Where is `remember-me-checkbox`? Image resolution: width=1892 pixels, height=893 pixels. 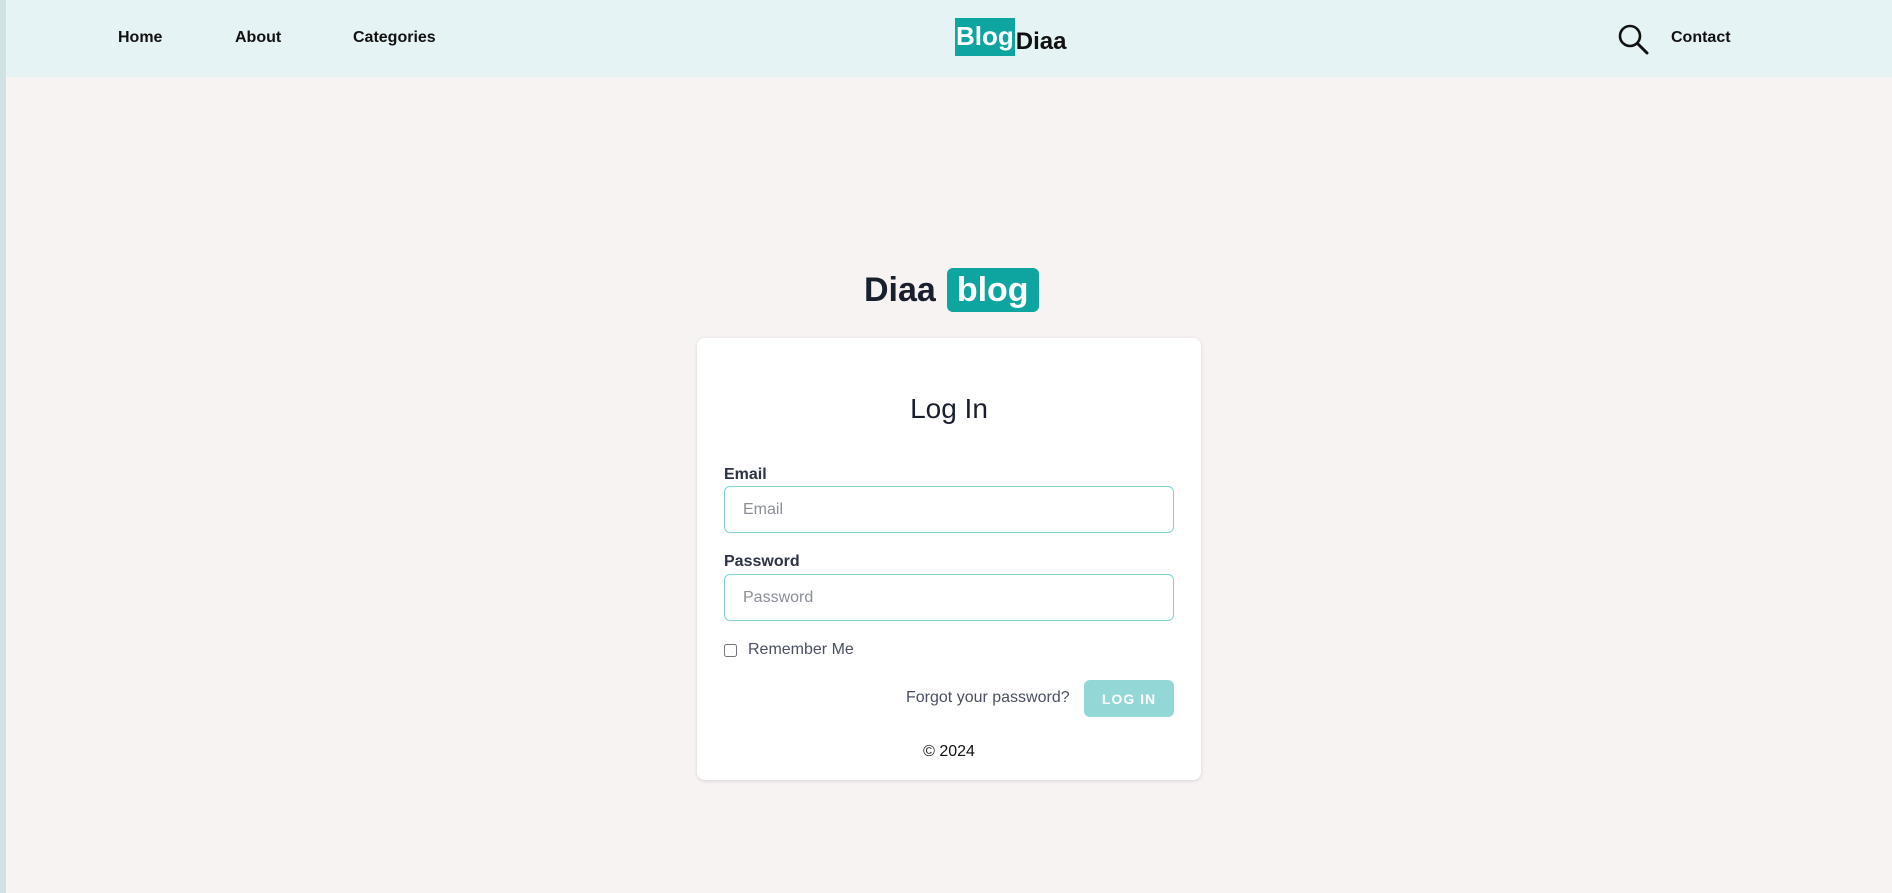
remember-me-checkbox is located at coordinates (730, 650).